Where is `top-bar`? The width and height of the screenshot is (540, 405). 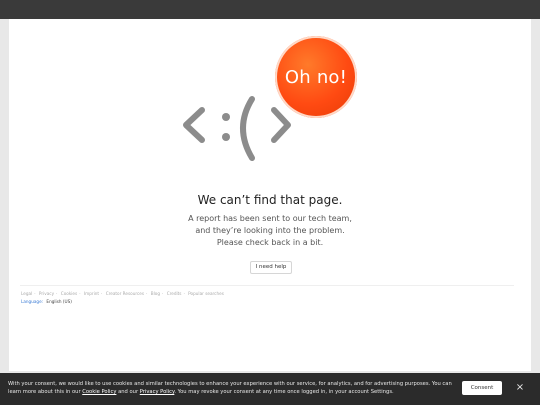
top-bar is located at coordinates (270, 9).